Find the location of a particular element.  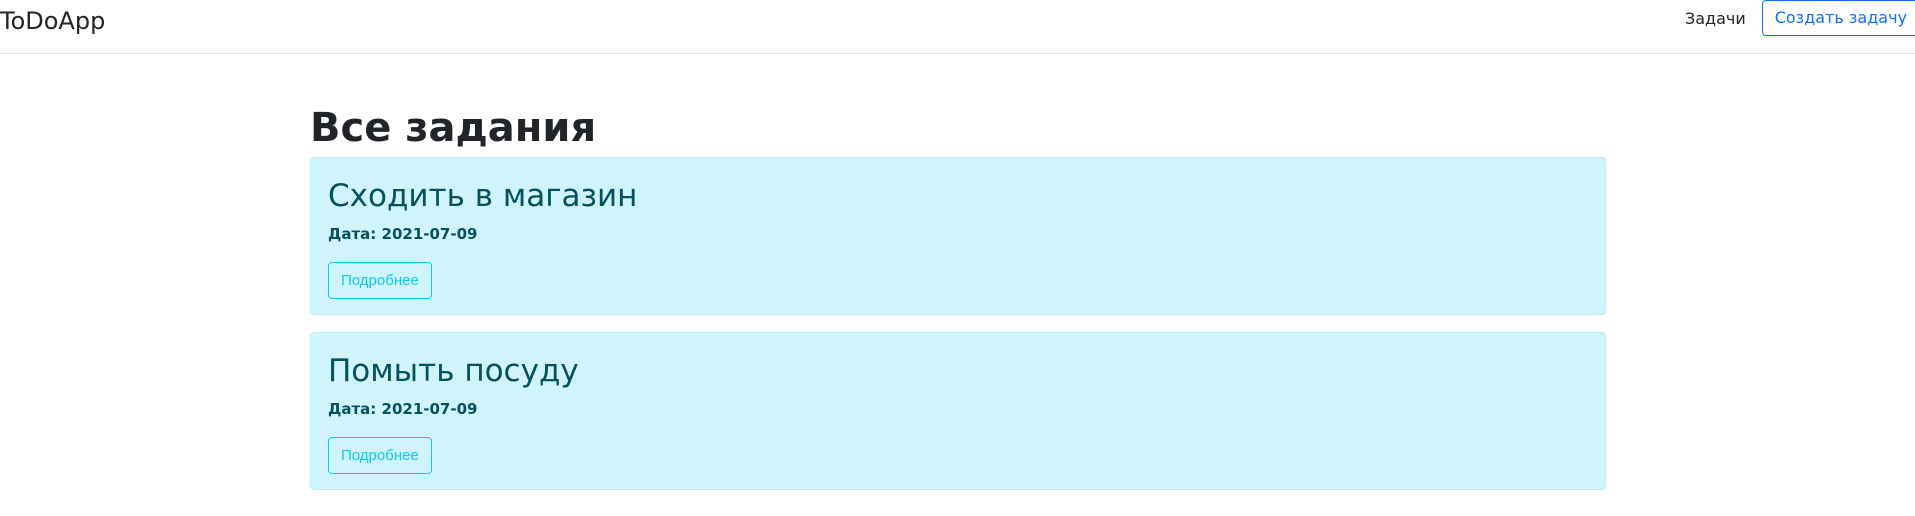

nav-link-tasks: Задачи is located at coordinates (1715, 18).